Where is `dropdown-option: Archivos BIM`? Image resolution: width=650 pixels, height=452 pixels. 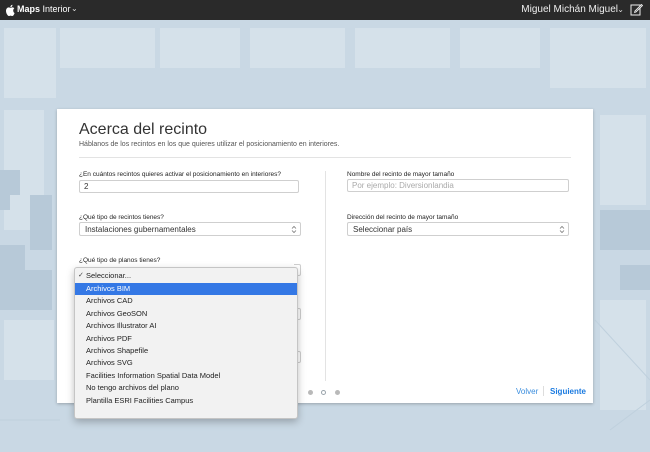
dropdown-option: Archivos BIM is located at coordinates (186, 289).